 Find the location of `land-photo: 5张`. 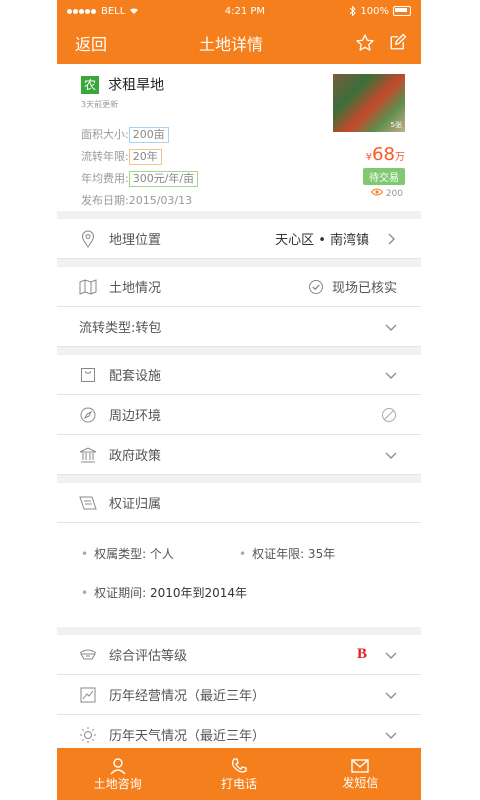

land-photo: 5张 is located at coordinates (369, 103).